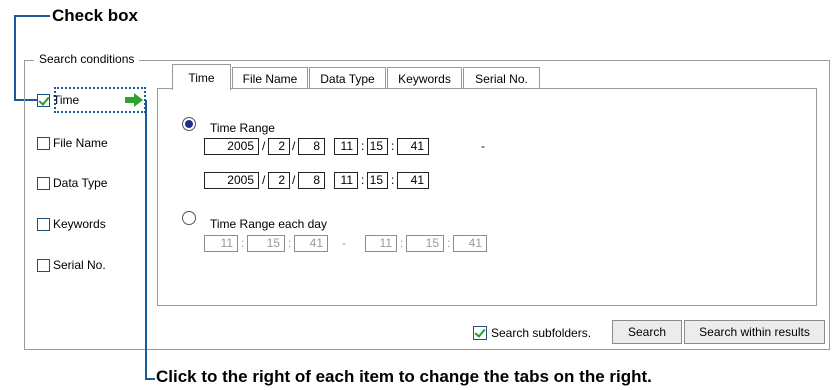 This screenshot has width=833, height=390. What do you see at coordinates (80, 183) in the screenshot?
I see `item-data-type-label: Data Type` at bounding box center [80, 183].